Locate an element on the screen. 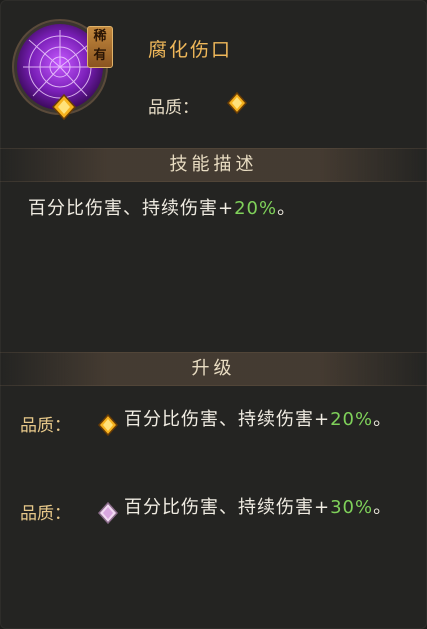 This screenshot has width=427, height=629. skill-quality-row: 品质： is located at coordinates (198, 105).